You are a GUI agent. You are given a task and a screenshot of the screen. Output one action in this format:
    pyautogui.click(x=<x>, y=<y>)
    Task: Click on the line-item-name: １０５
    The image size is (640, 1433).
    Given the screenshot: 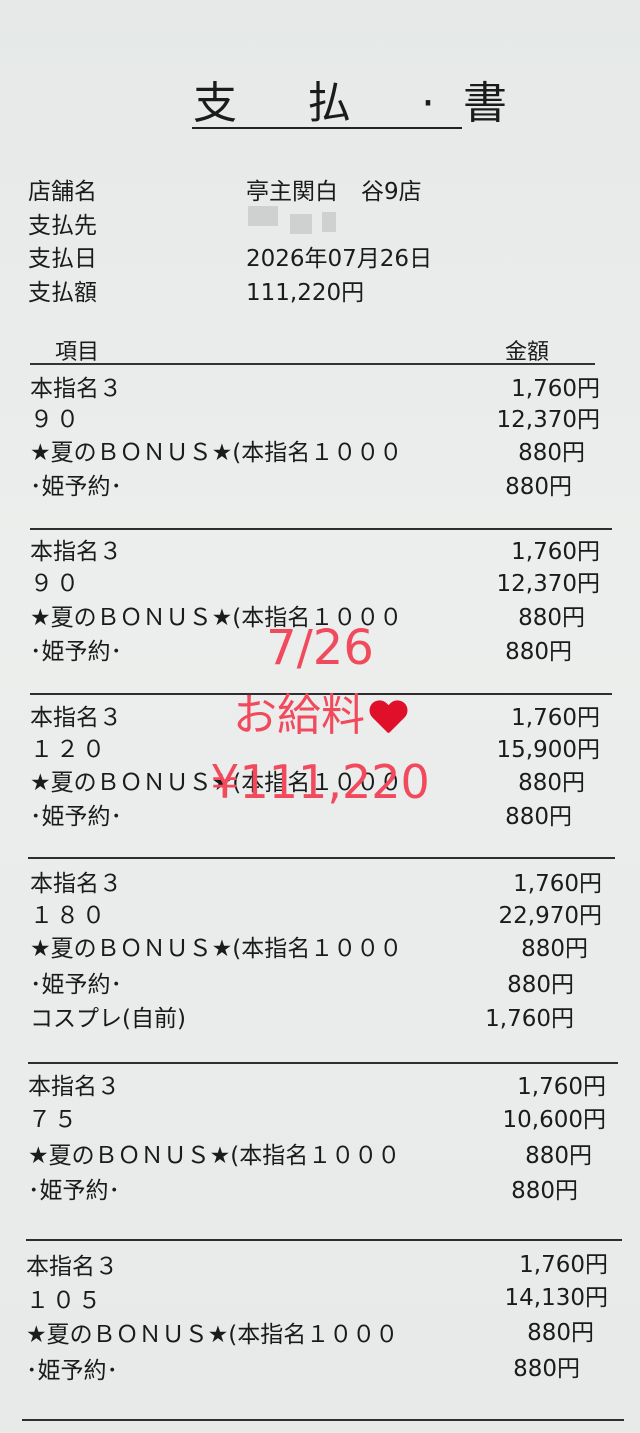 What is the action you would take?
    pyautogui.click(x=65, y=1301)
    